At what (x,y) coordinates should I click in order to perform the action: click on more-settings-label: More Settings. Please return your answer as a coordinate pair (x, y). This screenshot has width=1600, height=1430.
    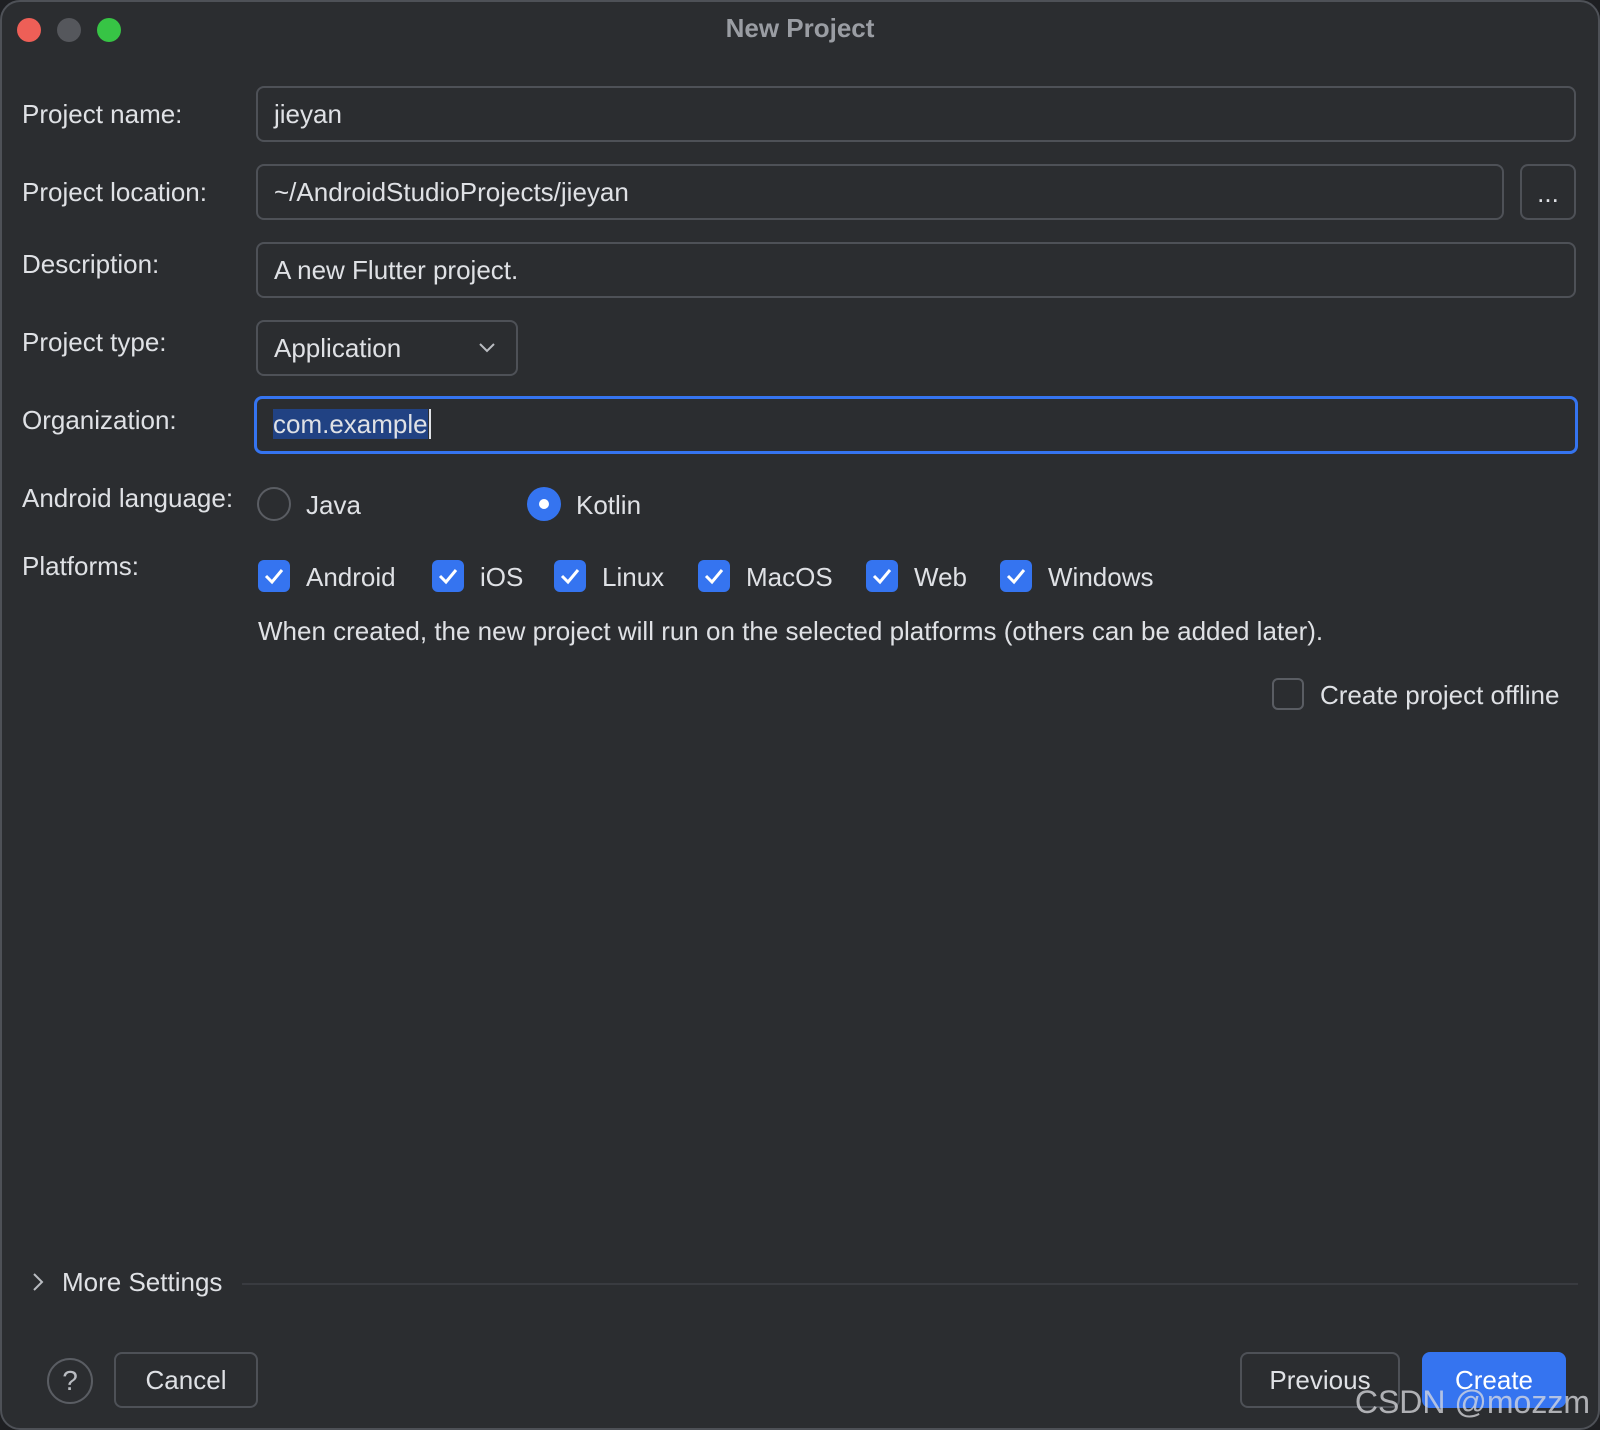
    Looking at the image, I should click on (142, 1282).